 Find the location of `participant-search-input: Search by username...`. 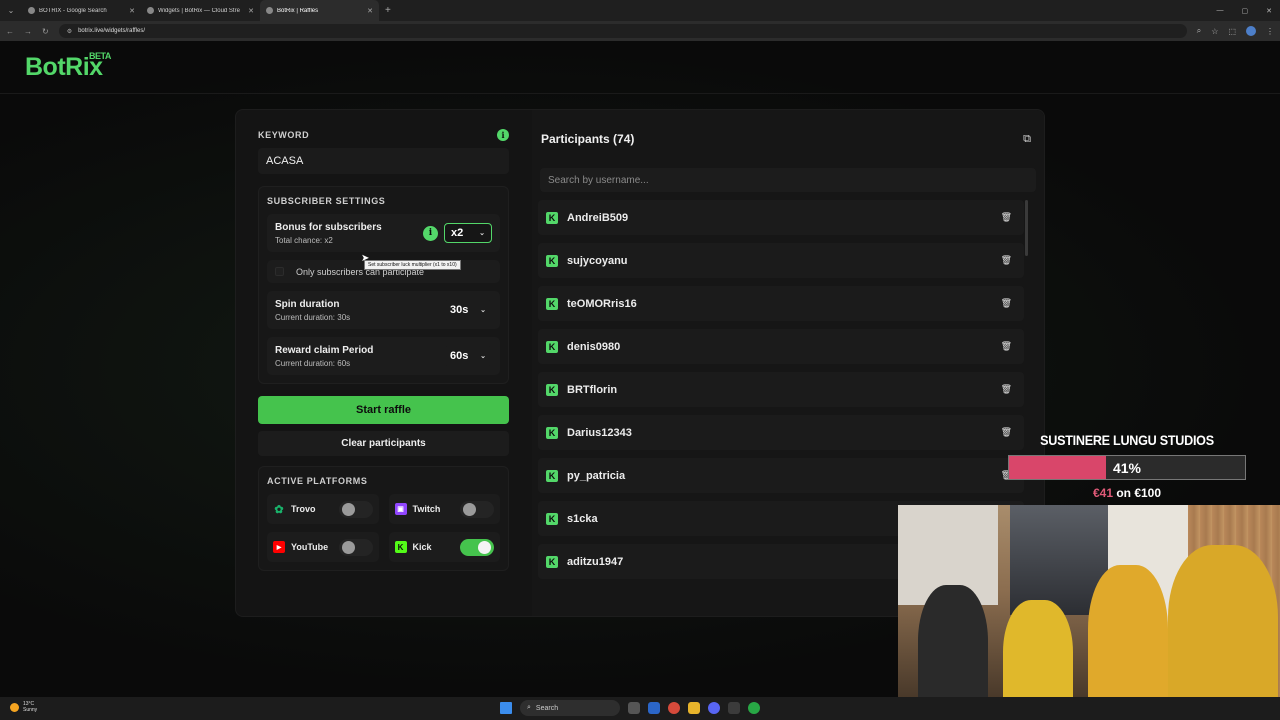

participant-search-input: Search by username... is located at coordinates (788, 180).